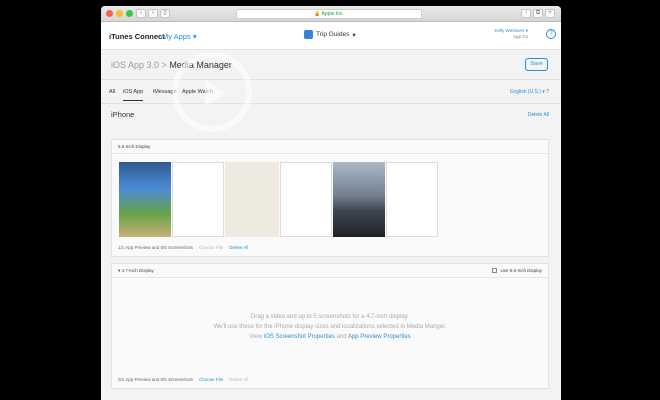 This screenshot has width=660, height=400. What do you see at coordinates (341, 337) in the screenshot?
I see `drop-and-text: and` at bounding box center [341, 337].